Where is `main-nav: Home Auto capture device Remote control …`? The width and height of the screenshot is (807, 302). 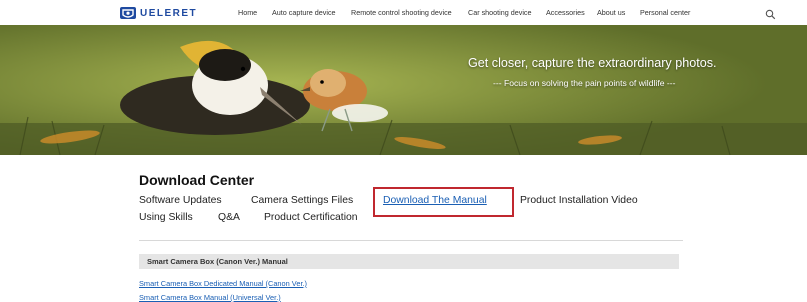
main-nav: Home Auto capture device Remote control … is located at coordinates (403, 14).